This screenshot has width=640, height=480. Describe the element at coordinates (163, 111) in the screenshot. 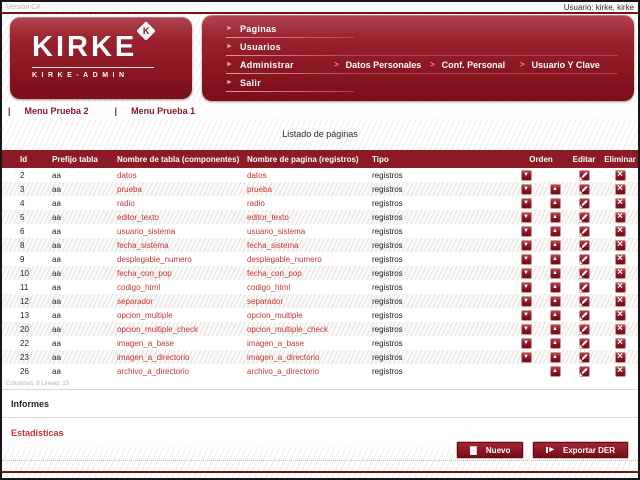

I see `secondary-menu-label: Menu Prueba 1` at that location.